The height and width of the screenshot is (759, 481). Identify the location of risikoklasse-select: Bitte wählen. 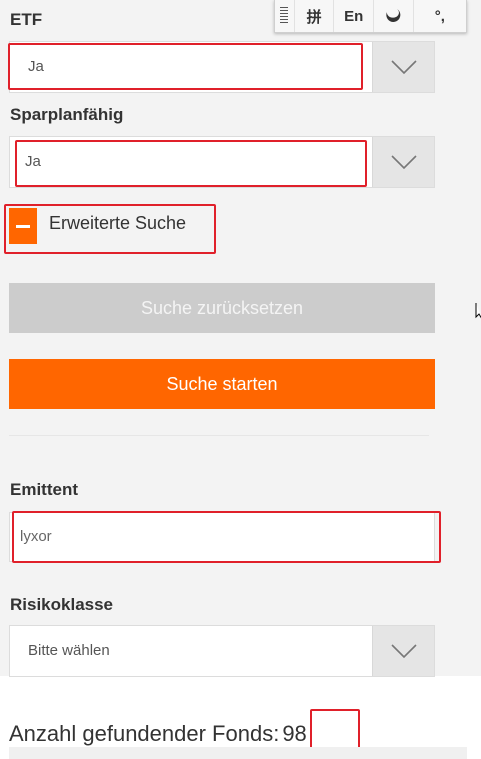
(222, 651).